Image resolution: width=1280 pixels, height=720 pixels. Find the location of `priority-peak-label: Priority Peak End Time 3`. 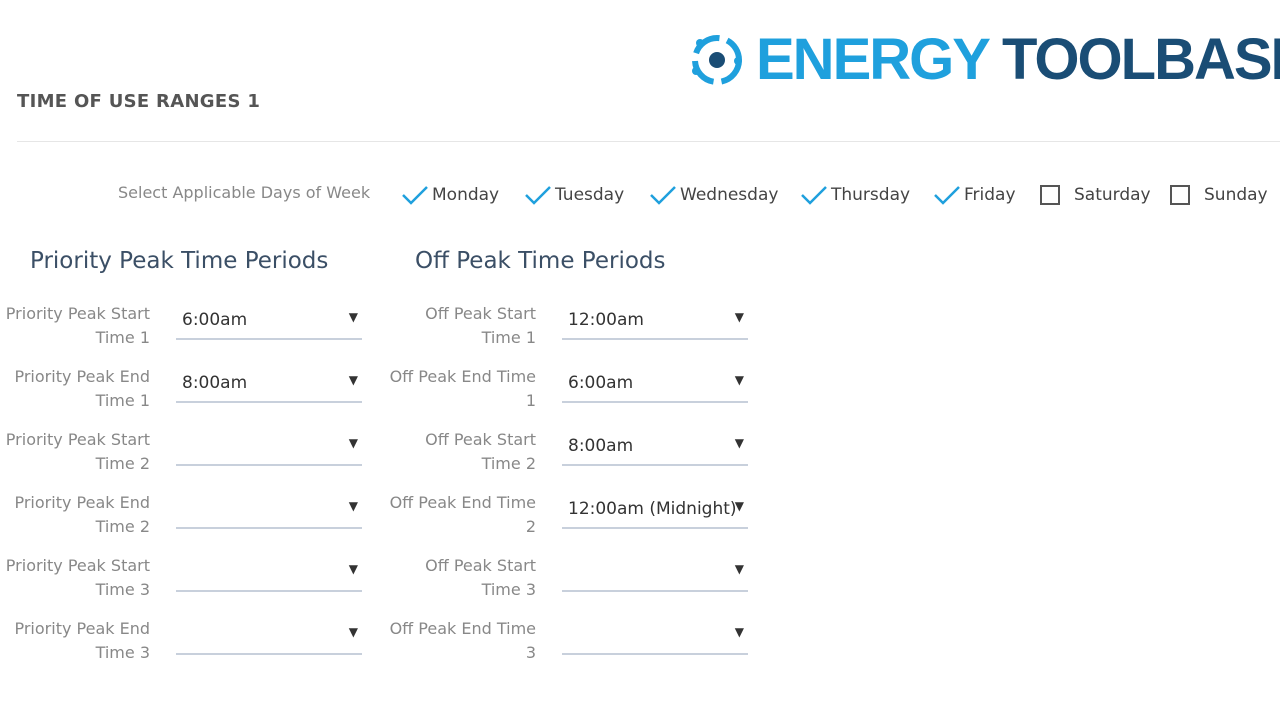

priority-peak-label: Priority Peak End Time 3 is located at coordinates (82, 640).